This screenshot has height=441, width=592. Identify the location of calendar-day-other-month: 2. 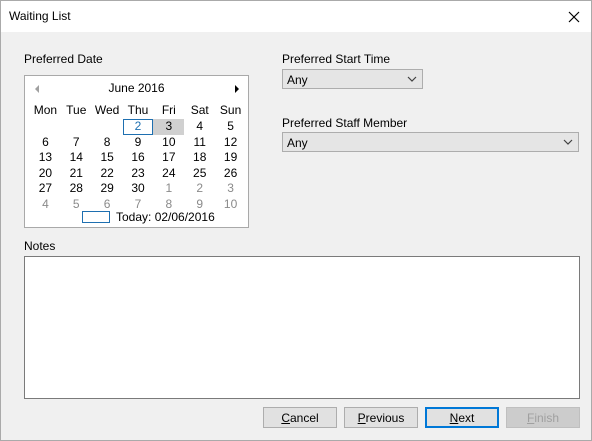
(199, 189).